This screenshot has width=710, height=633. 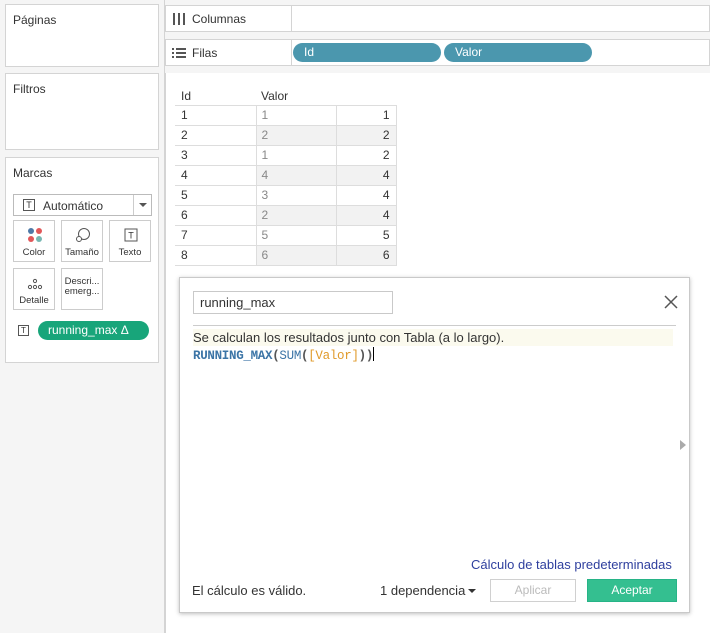 I want to click on columns-label: Columnas, so click(x=219, y=19).